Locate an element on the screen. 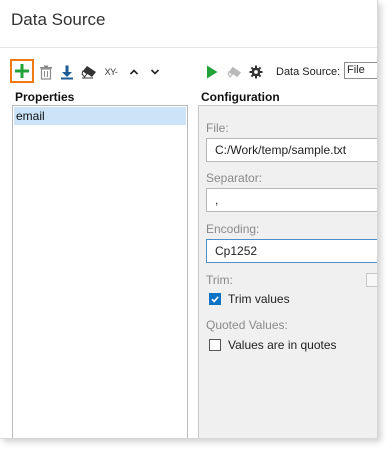 This screenshot has width=391, height=450. clear-button is located at coordinates (89, 72).